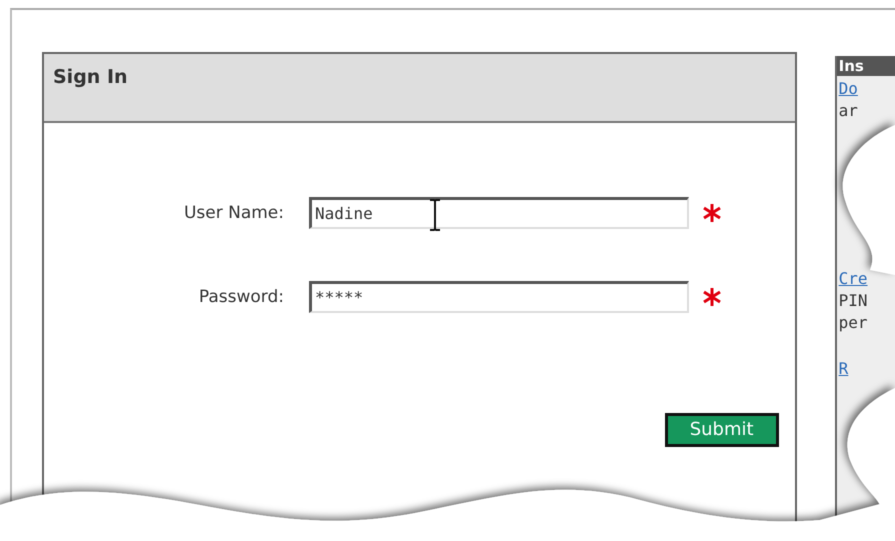 This screenshot has height=541, width=895. What do you see at coordinates (851, 66) in the screenshot?
I see `side-panel-title: Ins` at bounding box center [851, 66].